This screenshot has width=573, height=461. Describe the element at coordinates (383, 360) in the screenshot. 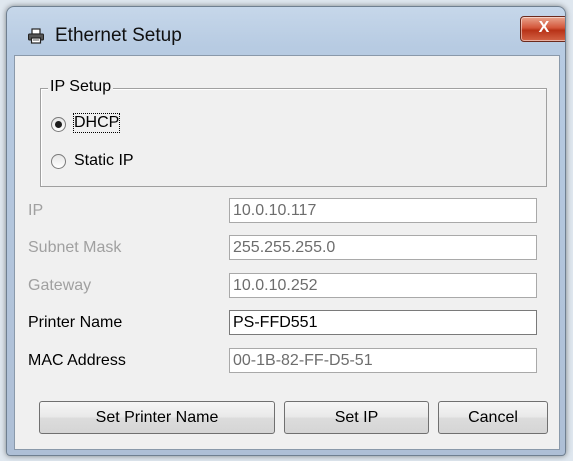

I see `mac-address-field: 00-1B-82-FF-D5-51` at that location.